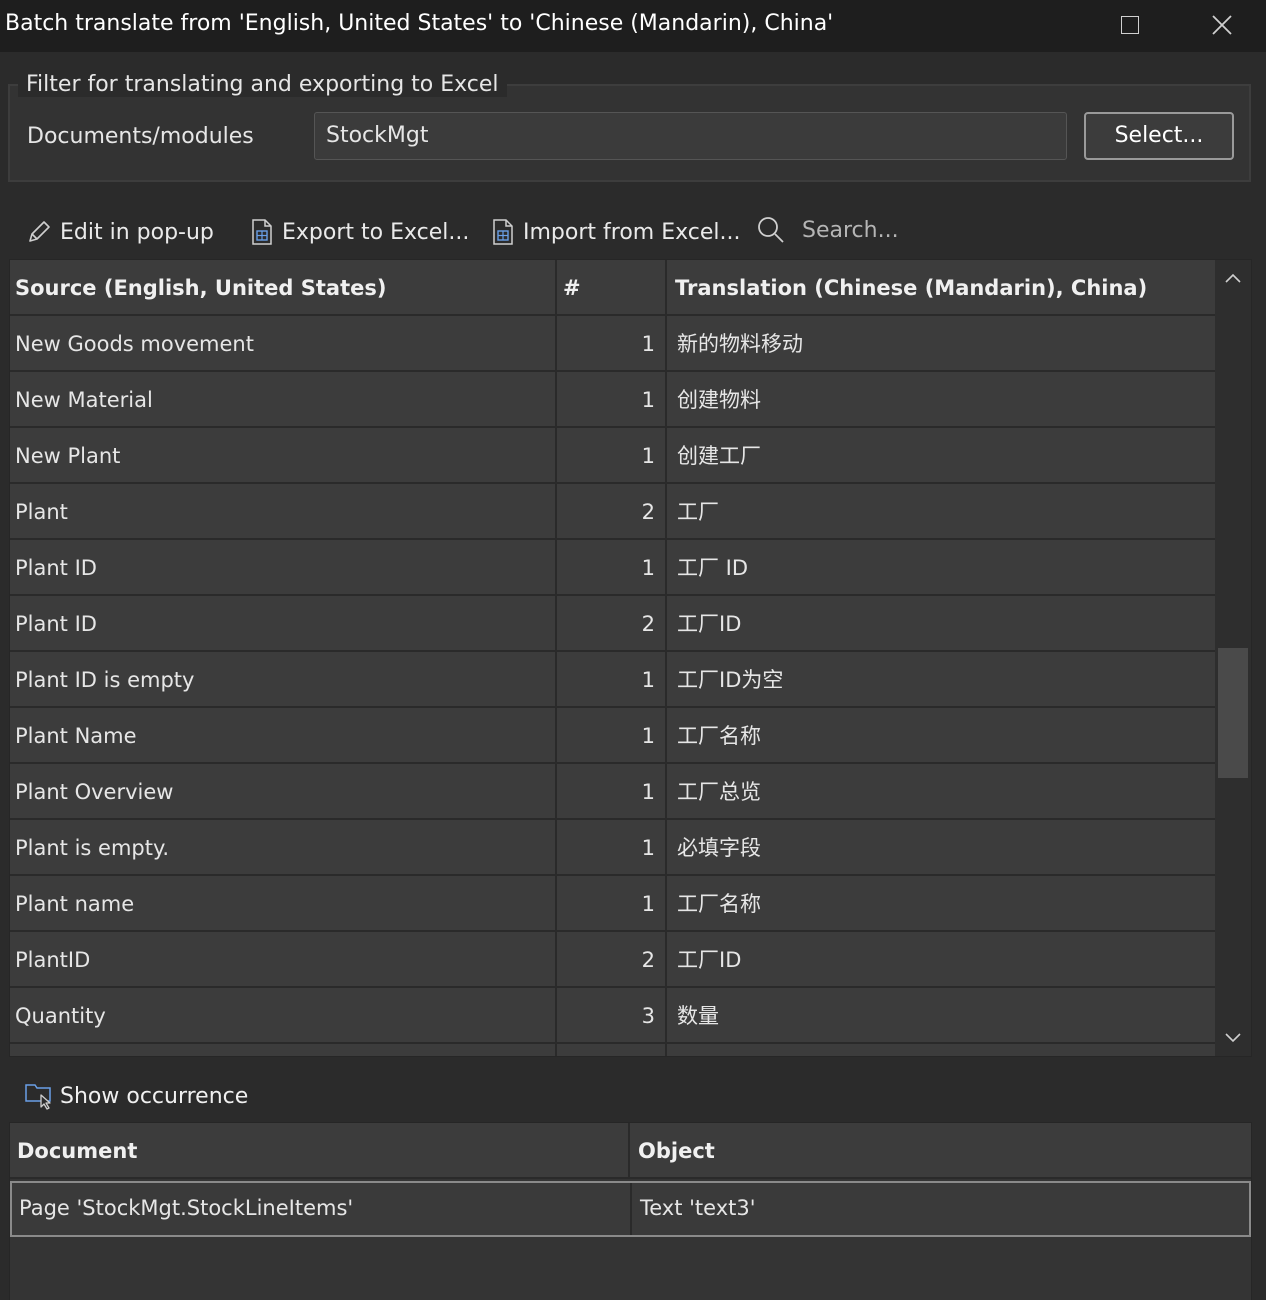 This screenshot has height=1300, width=1266. I want to click on chevron-down-icon, so click(1233, 1038).